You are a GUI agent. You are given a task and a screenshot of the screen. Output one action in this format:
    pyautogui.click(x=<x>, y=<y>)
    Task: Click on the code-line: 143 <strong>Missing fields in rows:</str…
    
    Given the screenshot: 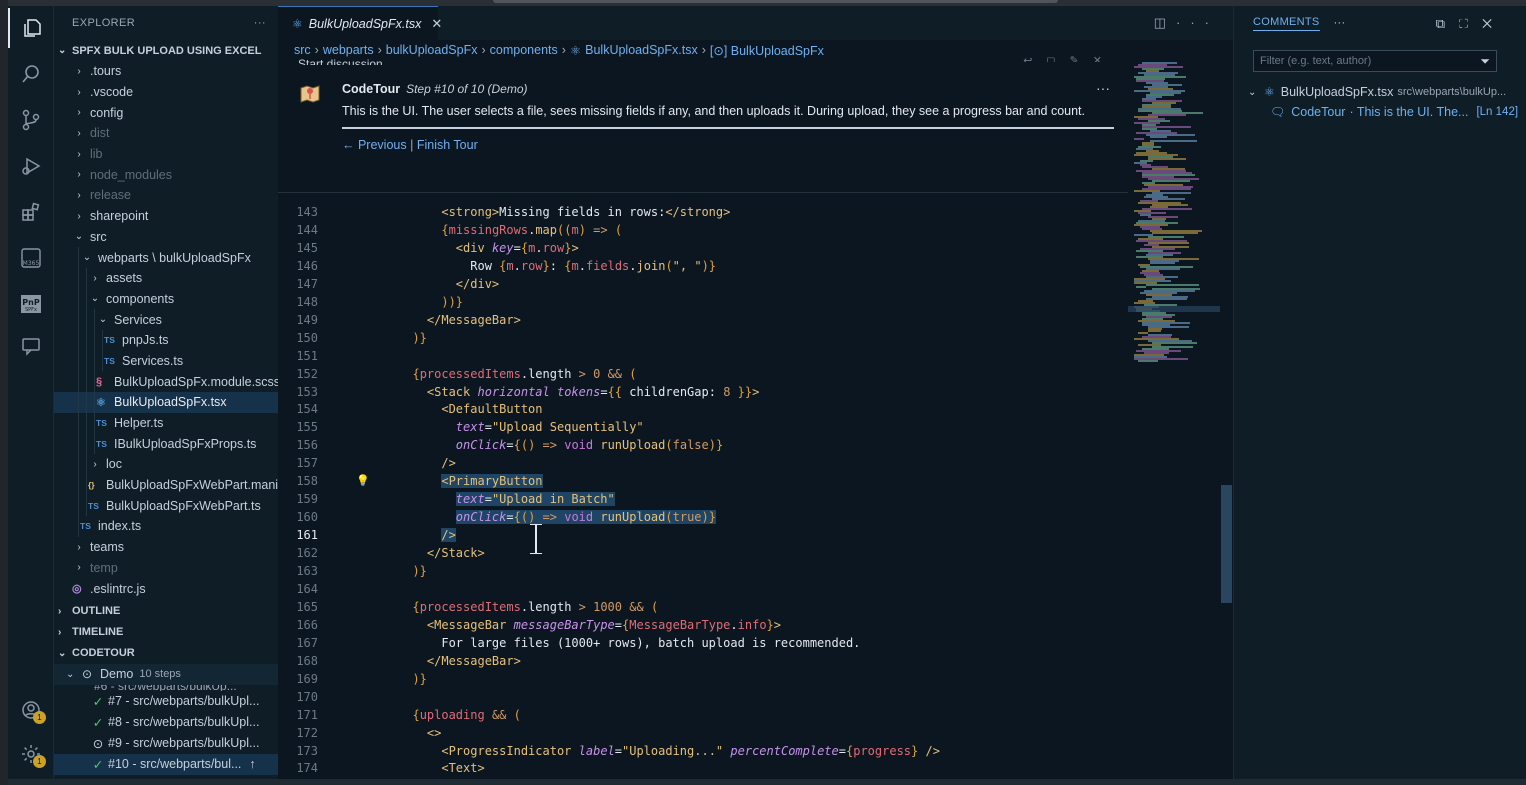 What is the action you would take?
    pyautogui.click(x=749, y=212)
    